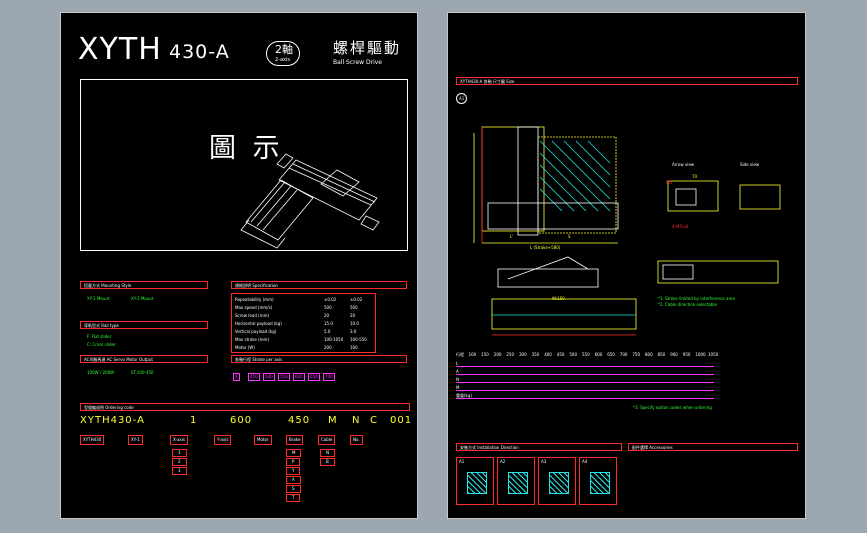  What do you see at coordinates (142, 298) in the screenshot?
I see `option-mount-2: XY-2 Mount` at bounding box center [142, 298].